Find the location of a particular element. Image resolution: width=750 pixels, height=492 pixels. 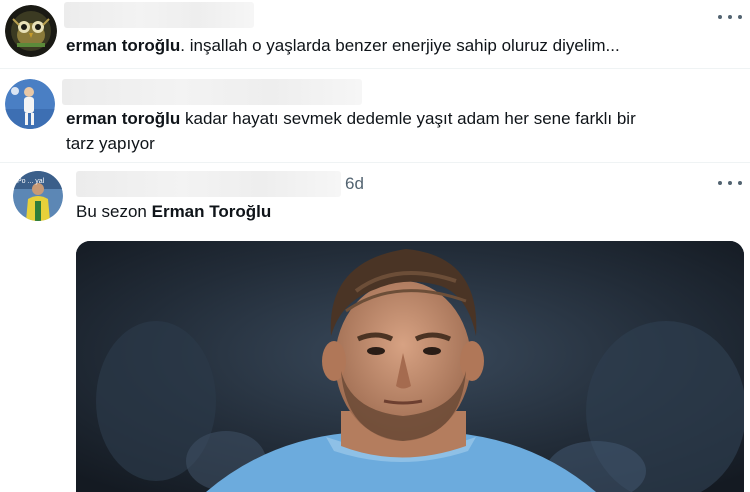

reply-text-line2: tarz yapıyor is located at coordinates (110, 143).